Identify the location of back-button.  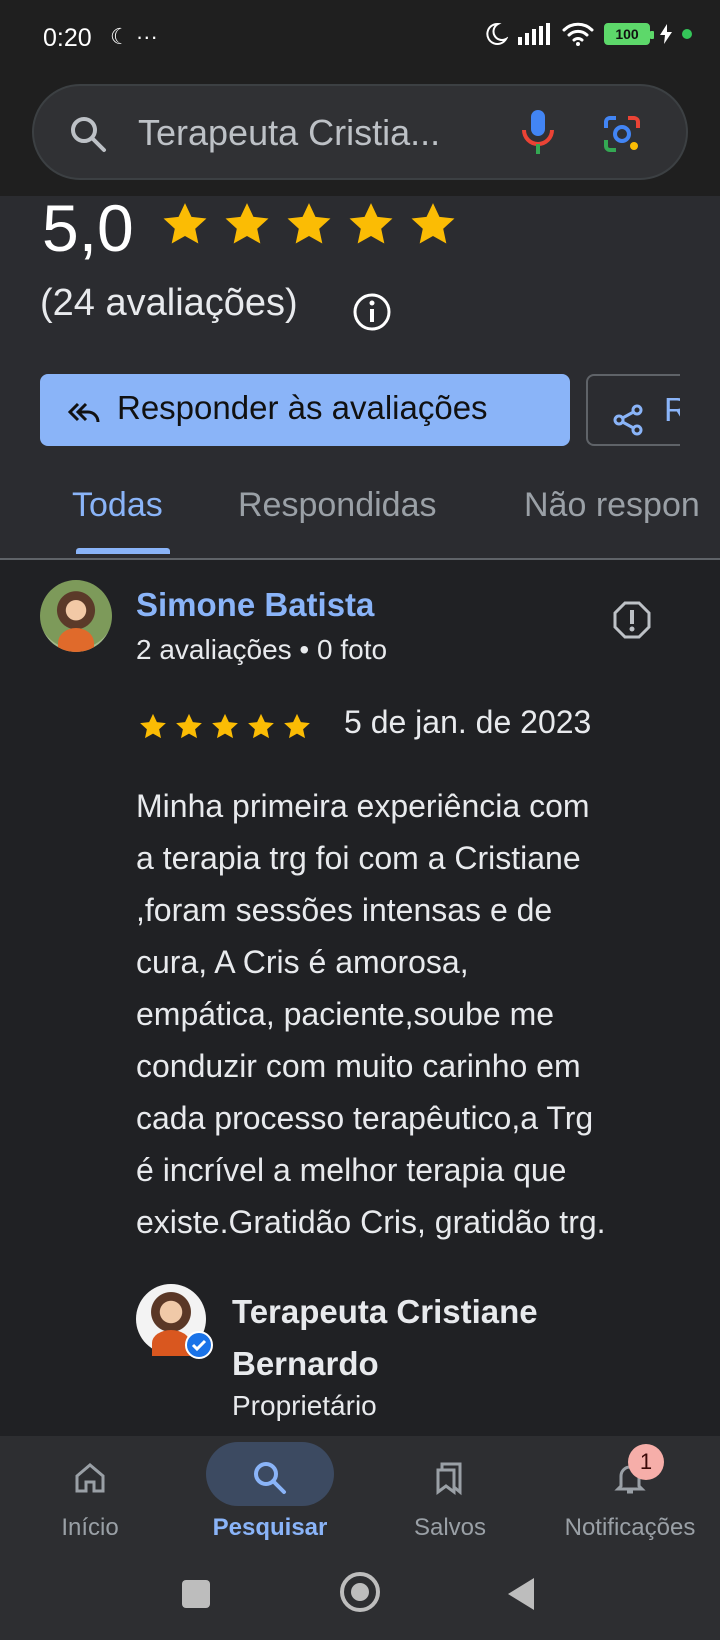
(521, 1594).